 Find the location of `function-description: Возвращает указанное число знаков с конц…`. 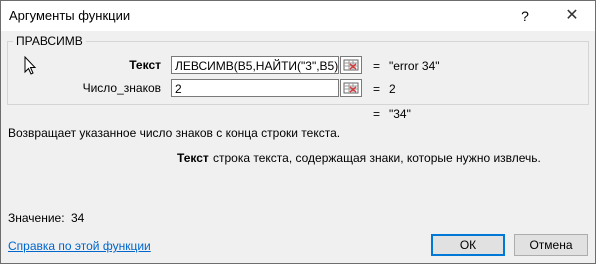

function-description: Возвращает указанное число знаков с конц… is located at coordinates (174, 133).